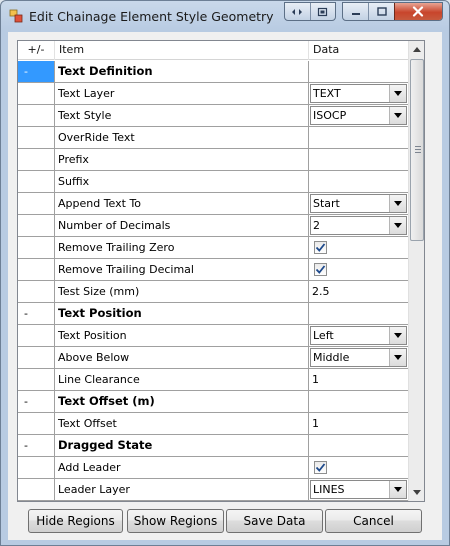 The height and width of the screenshot is (546, 450). What do you see at coordinates (182, 159) in the screenshot?
I see `item-label: Prefix` at bounding box center [182, 159].